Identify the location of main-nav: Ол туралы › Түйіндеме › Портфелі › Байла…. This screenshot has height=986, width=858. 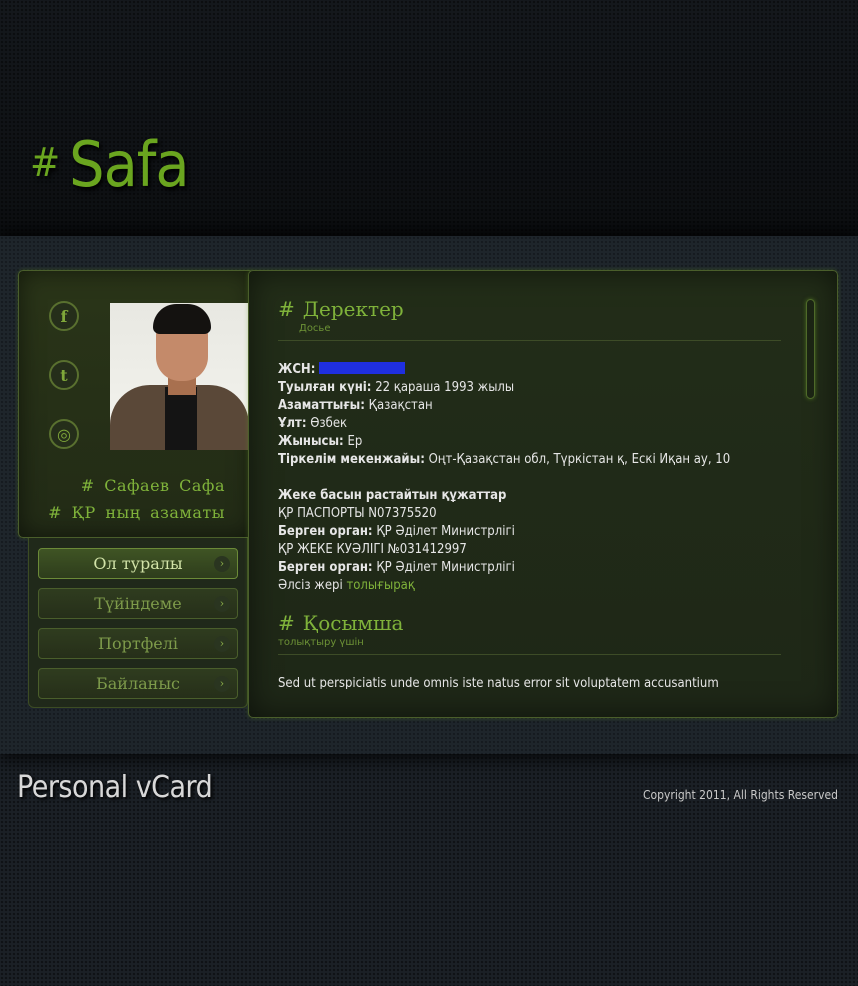
(138, 623).